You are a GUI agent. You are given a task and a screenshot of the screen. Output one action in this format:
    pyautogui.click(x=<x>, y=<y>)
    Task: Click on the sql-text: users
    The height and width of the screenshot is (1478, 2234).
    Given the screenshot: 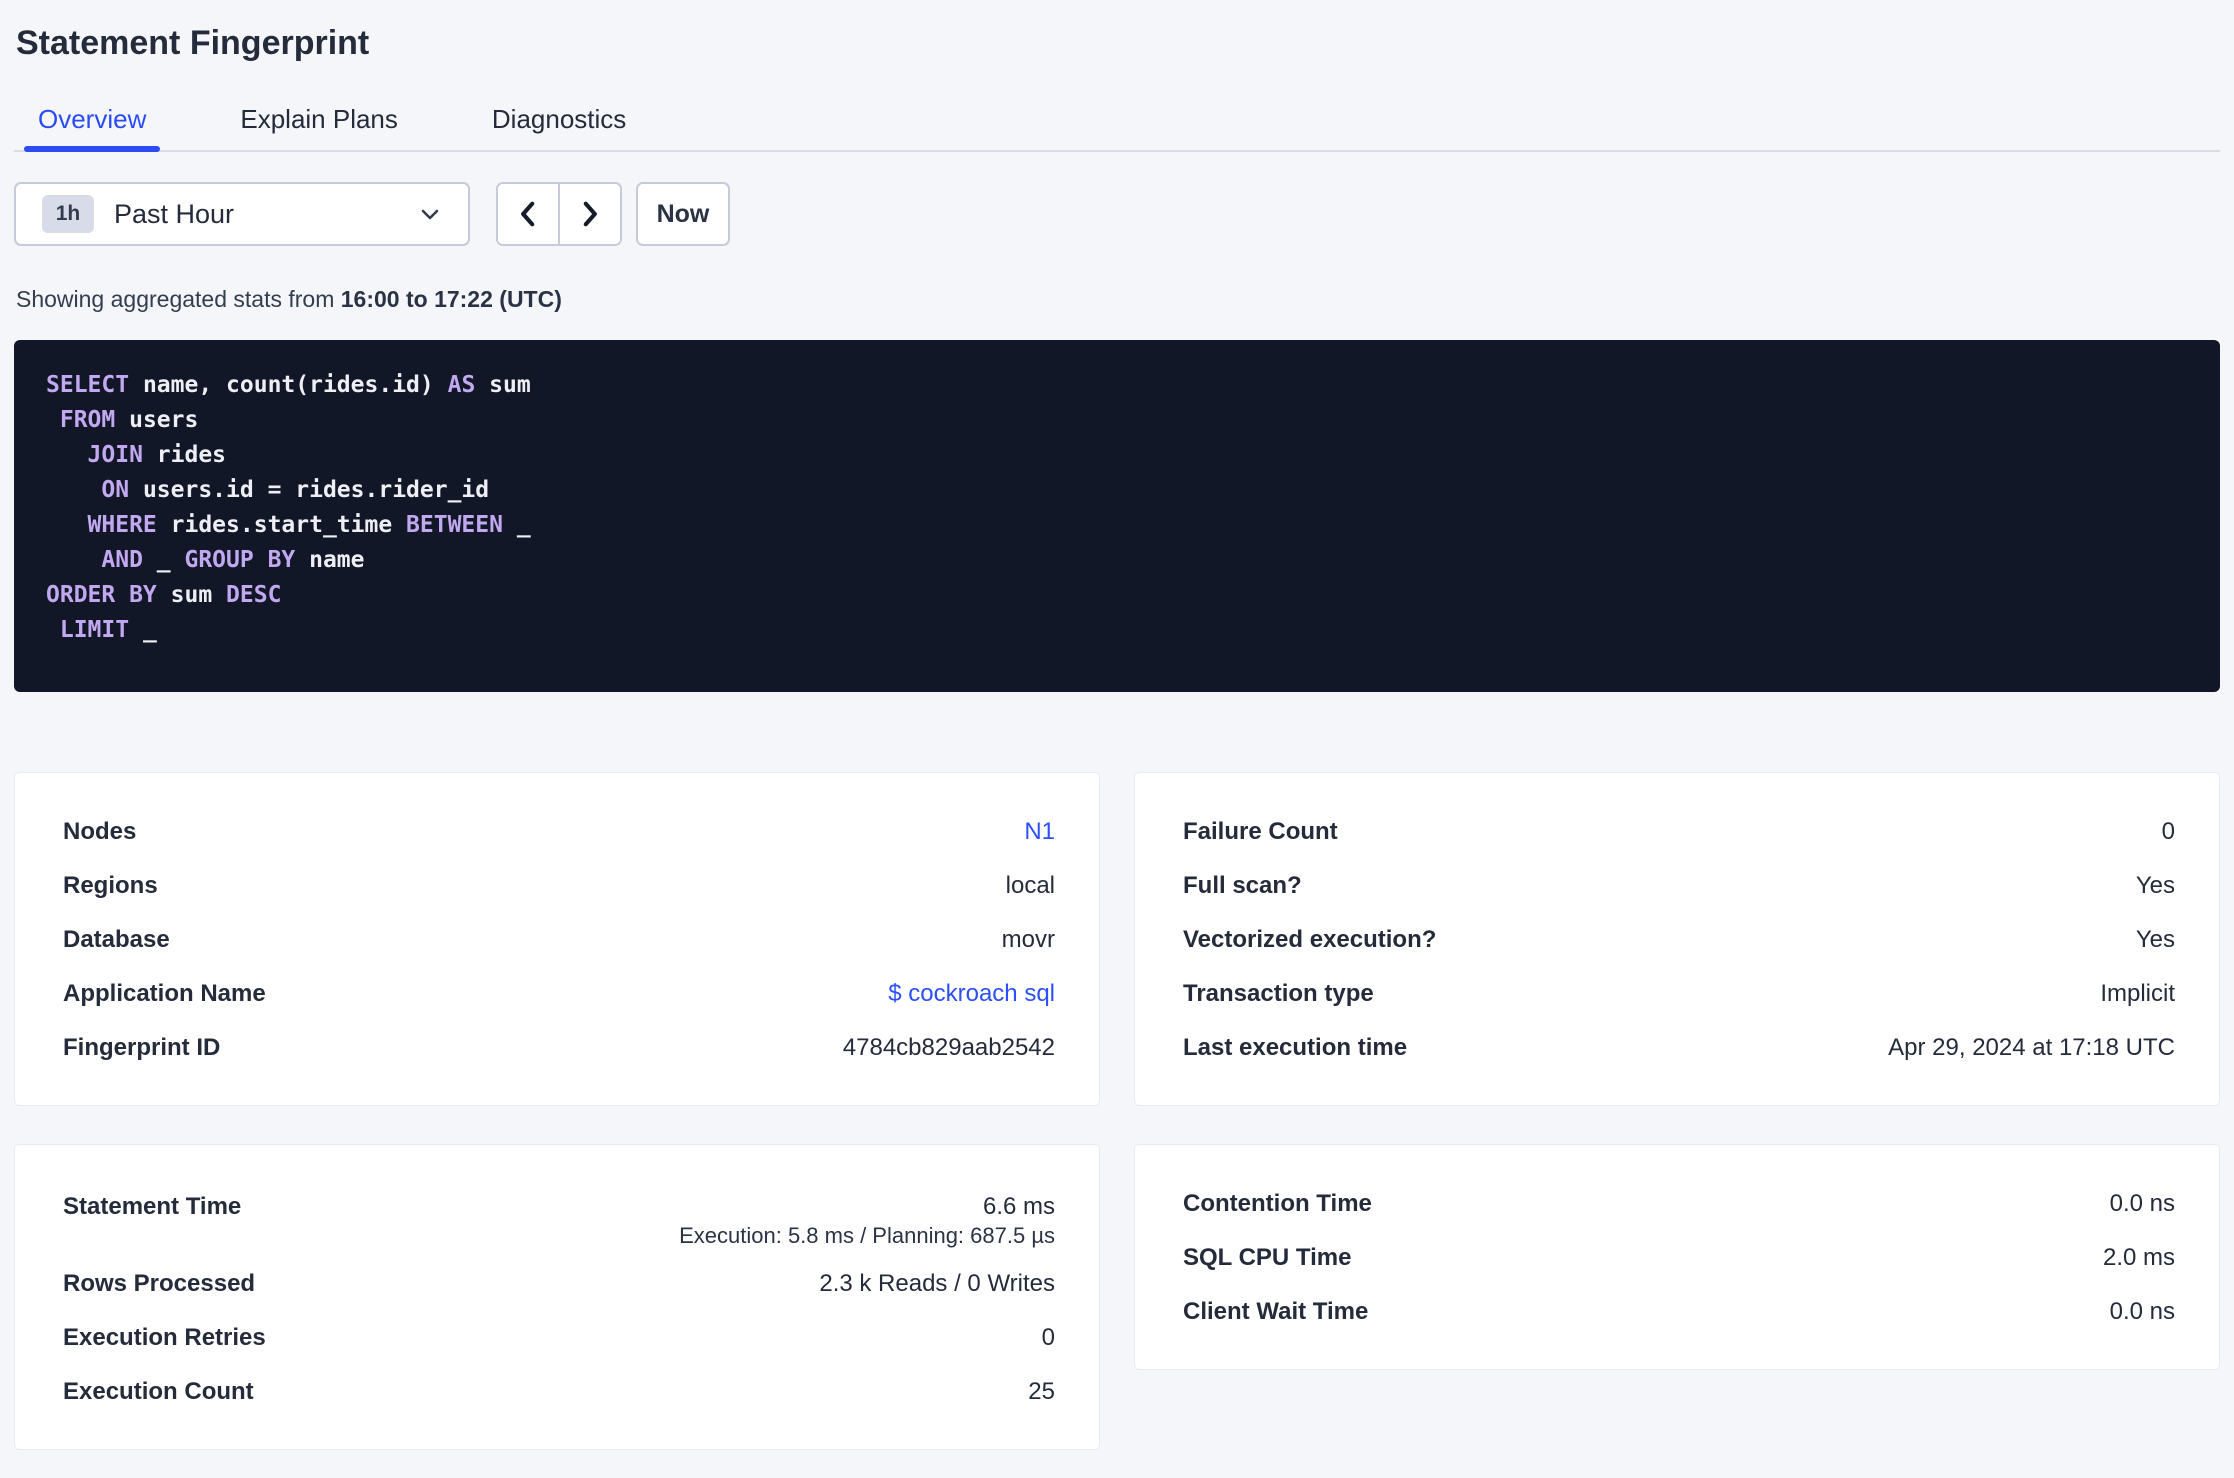 What is the action you would take?
    pyautogui.click(x=157, y=420)
    